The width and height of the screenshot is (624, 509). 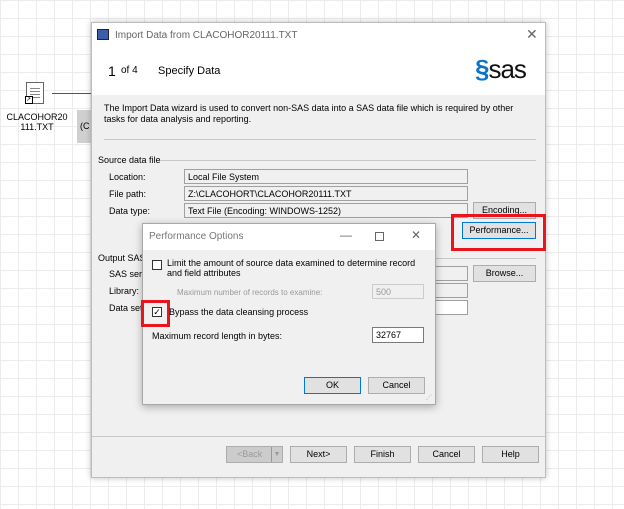 What do you see at coordinates (129, 160) in the screenshot?
I see `source-heading: Source data file` at bounding box center [129, 160].